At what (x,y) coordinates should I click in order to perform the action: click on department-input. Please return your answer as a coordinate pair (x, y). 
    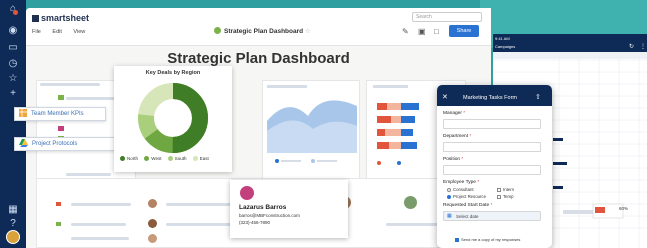
    Looking at the image, I should click on (492, 147).